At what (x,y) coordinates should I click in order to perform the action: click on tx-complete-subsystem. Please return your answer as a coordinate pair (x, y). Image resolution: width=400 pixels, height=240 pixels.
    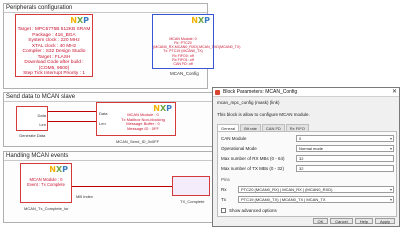
    Looking at the image, I should click on (191, 186).